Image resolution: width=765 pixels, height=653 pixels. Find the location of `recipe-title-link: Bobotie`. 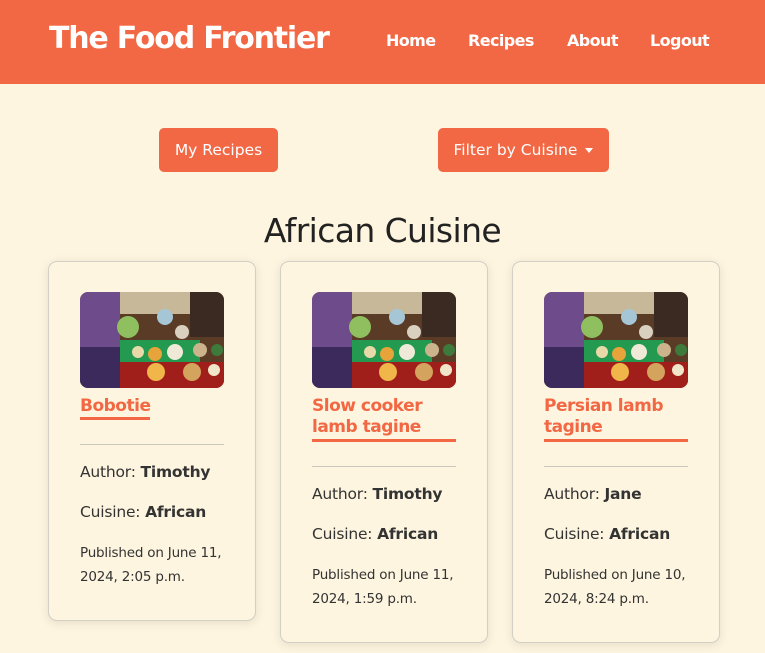

recipe-title-link: Bobotie is located at coordinates (152, 408).